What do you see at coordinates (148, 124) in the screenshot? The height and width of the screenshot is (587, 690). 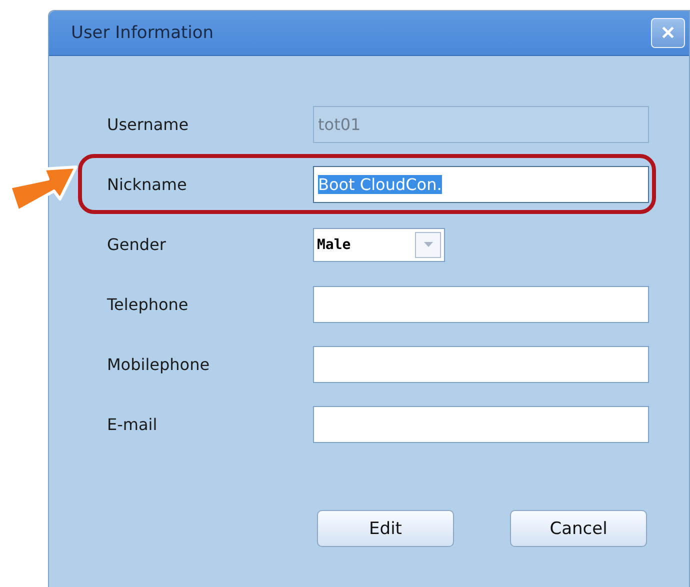 I see `field-label: Username` at bounding box center [148, 124].